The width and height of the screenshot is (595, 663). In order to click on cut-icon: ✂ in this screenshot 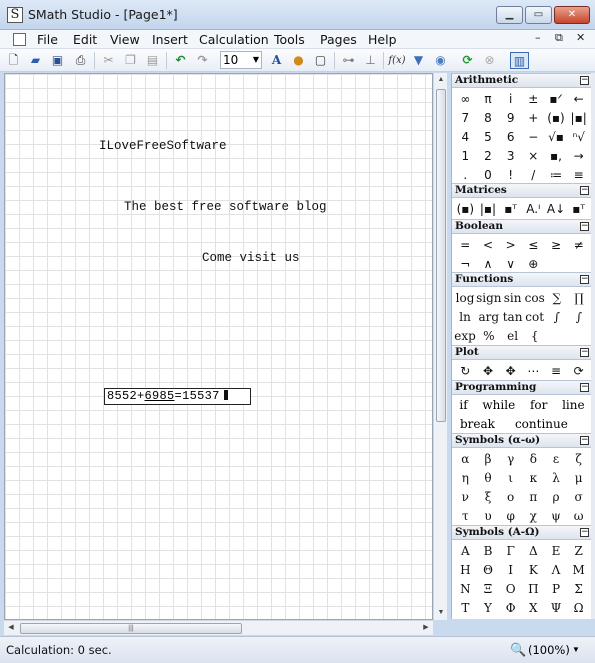, I will do `click(108, 60)`.